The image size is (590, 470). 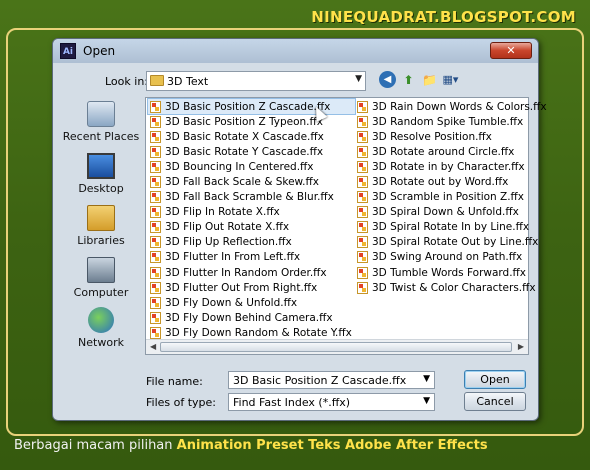 What do you see at coordinates (331, 402) in the screenshot?
I see `files-of-type-select: Find Fast Index (*.ffx) ▼` at bounding box center [331, 402].